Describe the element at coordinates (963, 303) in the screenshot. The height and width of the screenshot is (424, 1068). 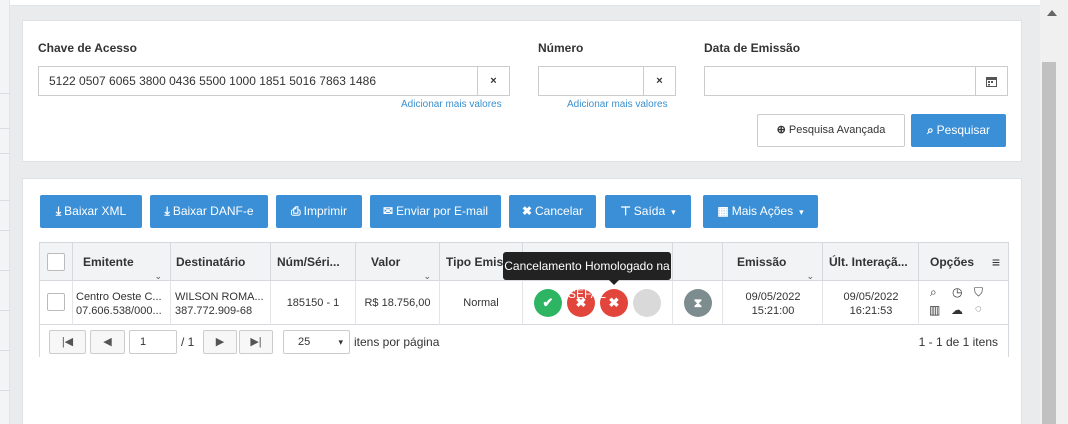
I see `cell-opcoes: ⌕ ◷ ⛉ ▥ ☁ ◌` at that location.